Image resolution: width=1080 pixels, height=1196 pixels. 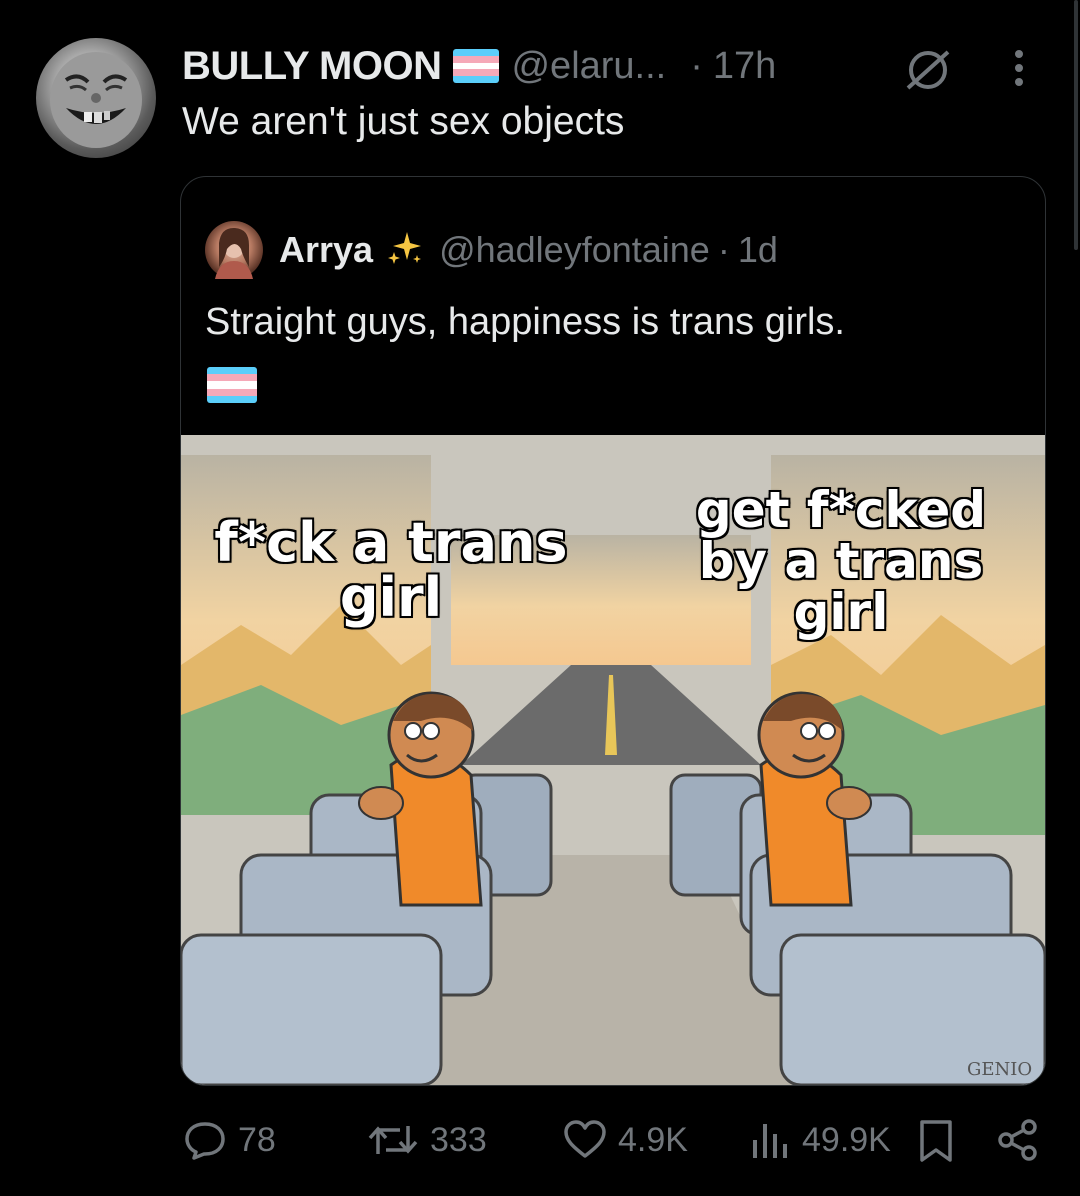 What do you see at coordinates (1019, 70) in the screenshot?
I see `more-options-icon` at bounding box center [1019, 70].